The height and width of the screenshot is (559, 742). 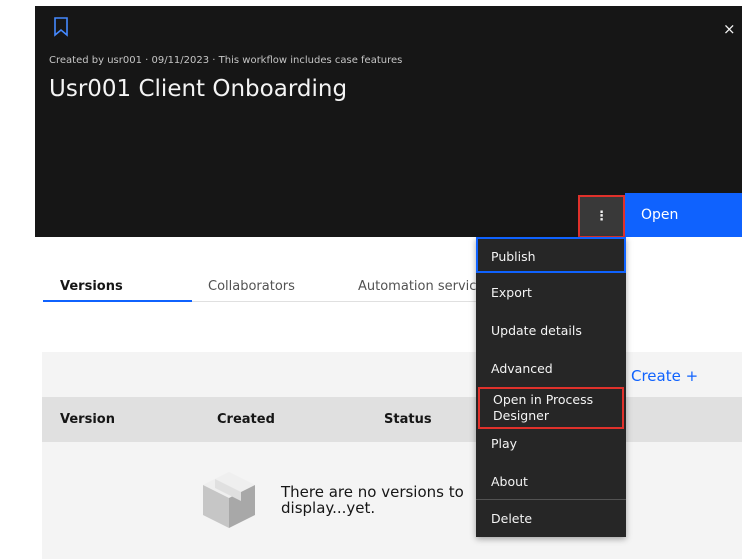 What do you see at coordinates (91, 286) in the screenshot?
I see `tab-versions: Versions` at bounding box center [91, 286].